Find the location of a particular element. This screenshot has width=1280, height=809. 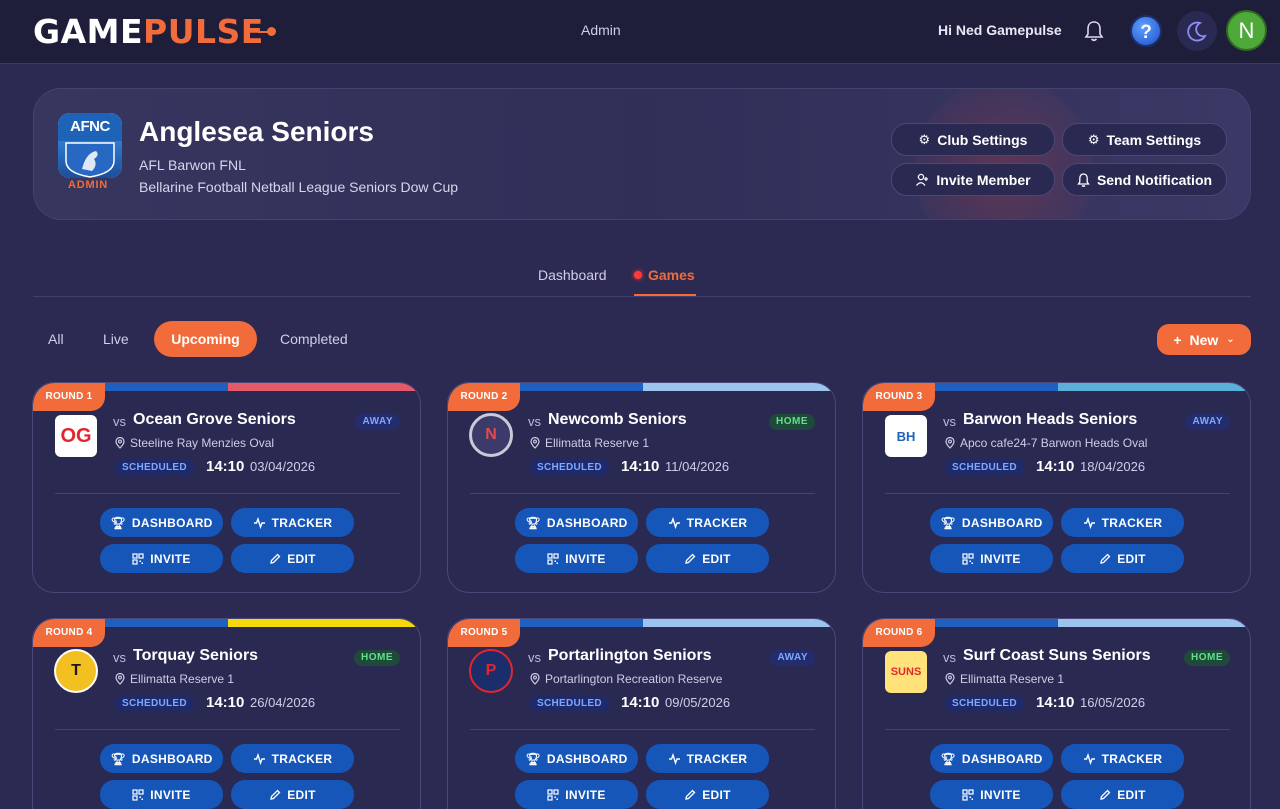

logo-pulse: PULSE is located at coordinates (203, 31).